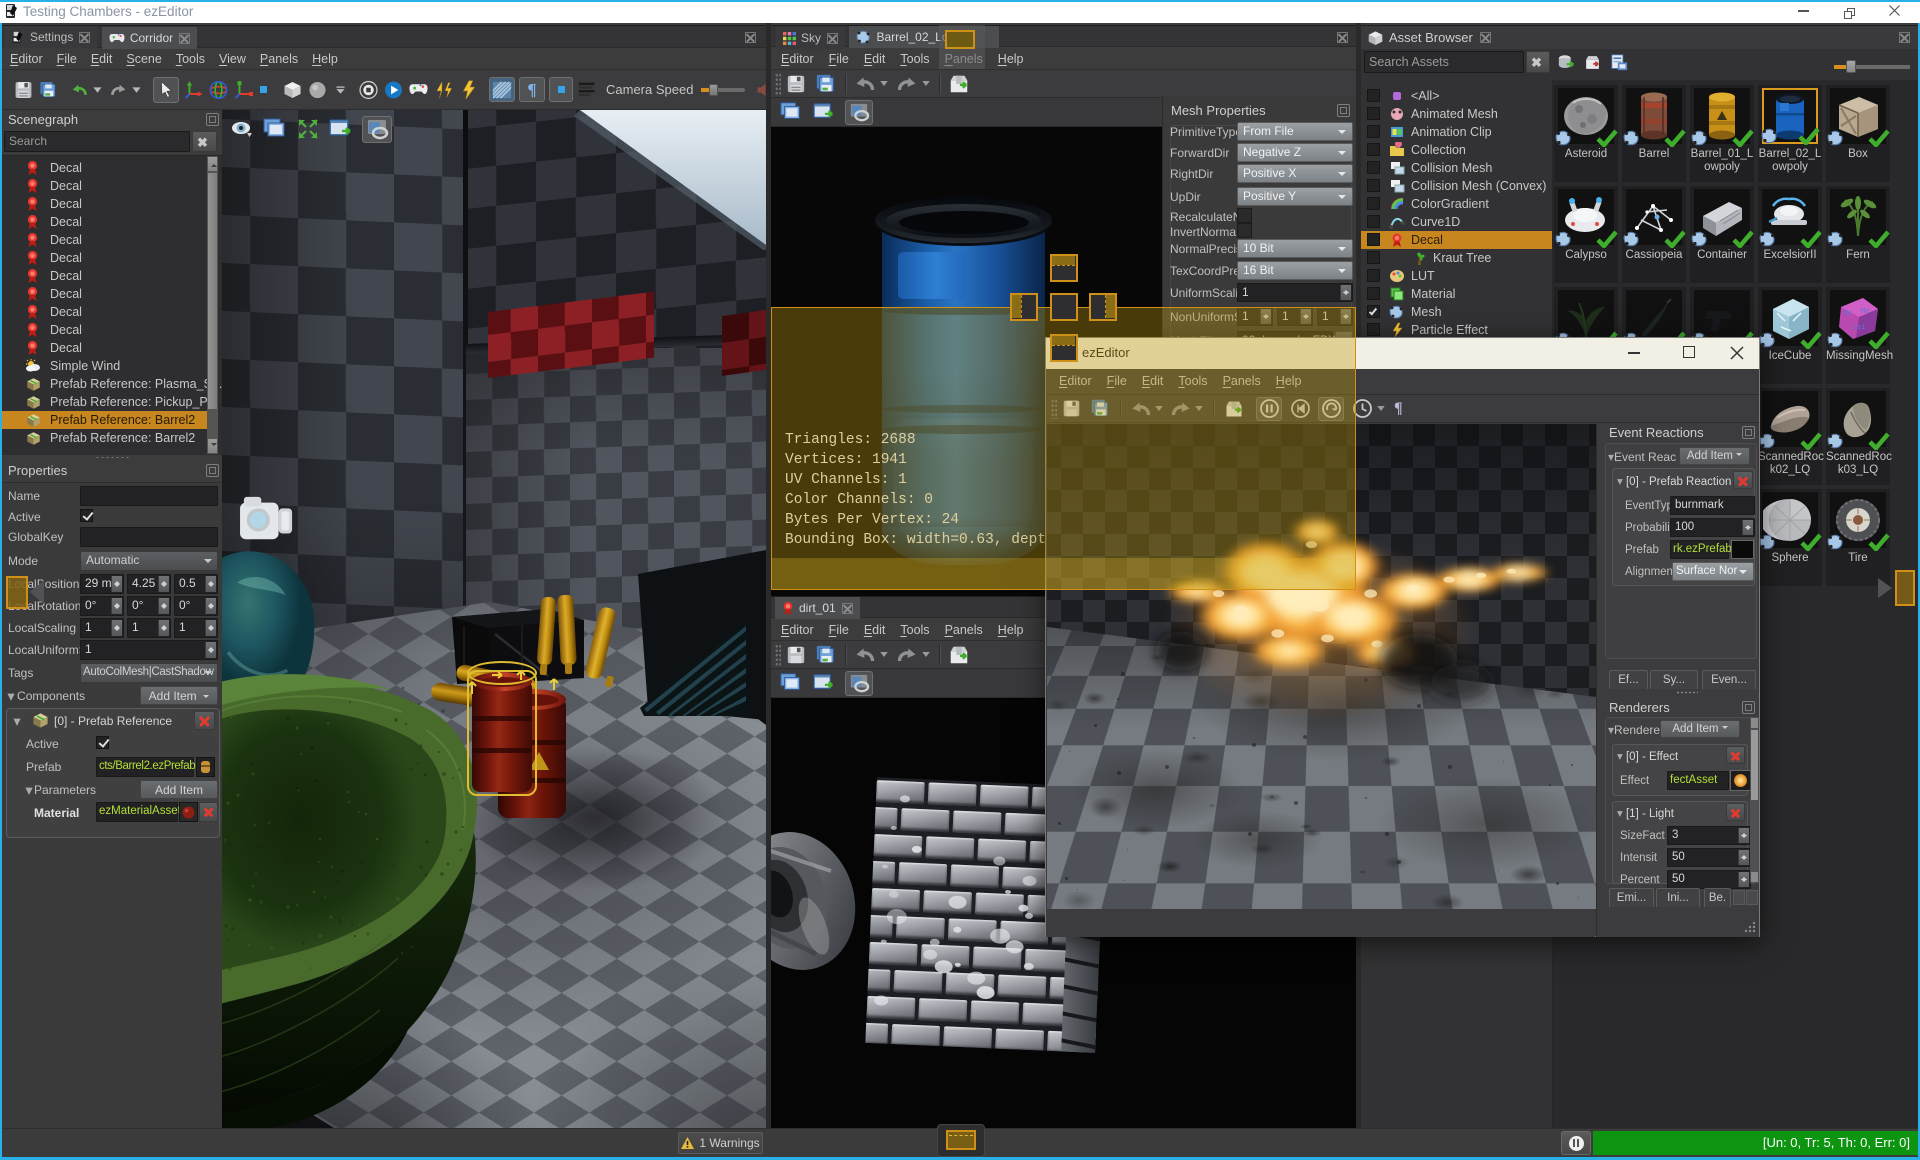 The height and width of the screenshot is (1160, 1920). What do you see at coordinates (1865, 311) in the screenshot?
I see `svg-text: Me` at bounding box center [1865, 311].